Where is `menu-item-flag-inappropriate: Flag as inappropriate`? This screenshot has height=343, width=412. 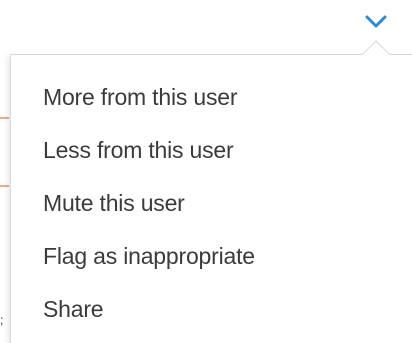
menu-item-flag-inappropriate: Flag as inappropriate is located at coordinates (149, 260).